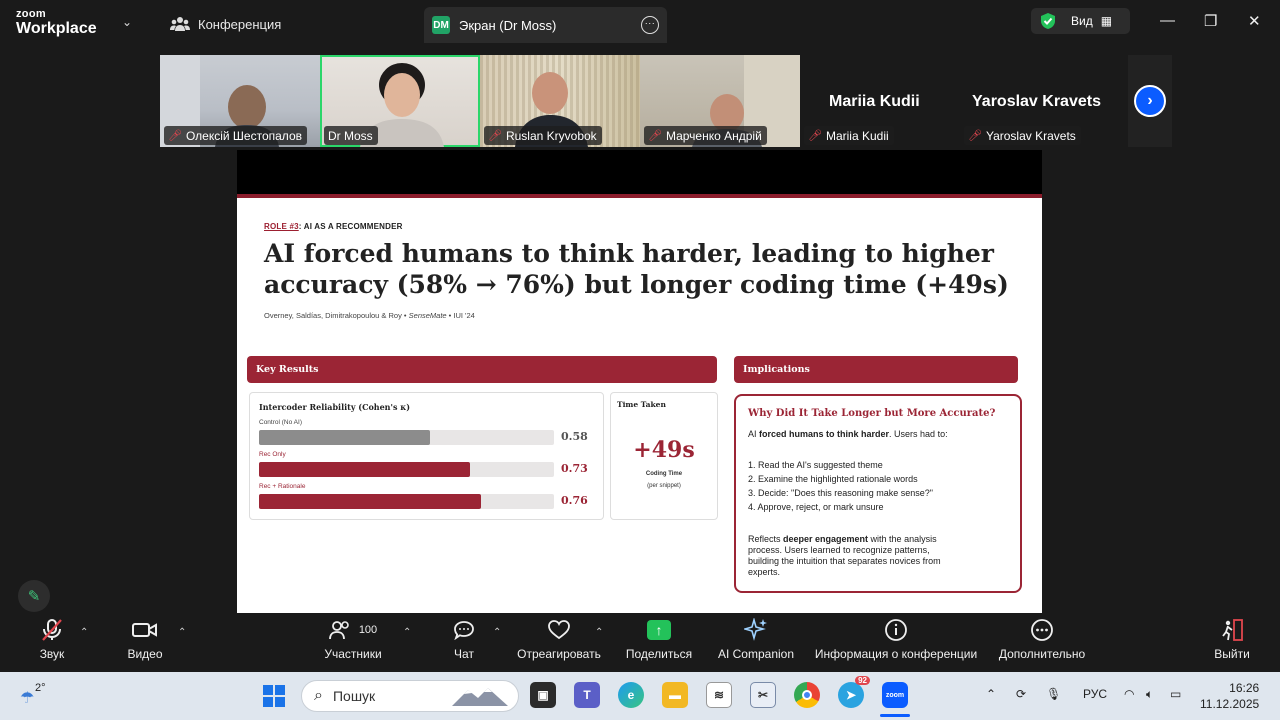 This screenshot has height=720, width=1280. What do you see at coordinates (1232, 630) in the screenshot?
I see `leave-icon` at bounding box center [1232, 630].